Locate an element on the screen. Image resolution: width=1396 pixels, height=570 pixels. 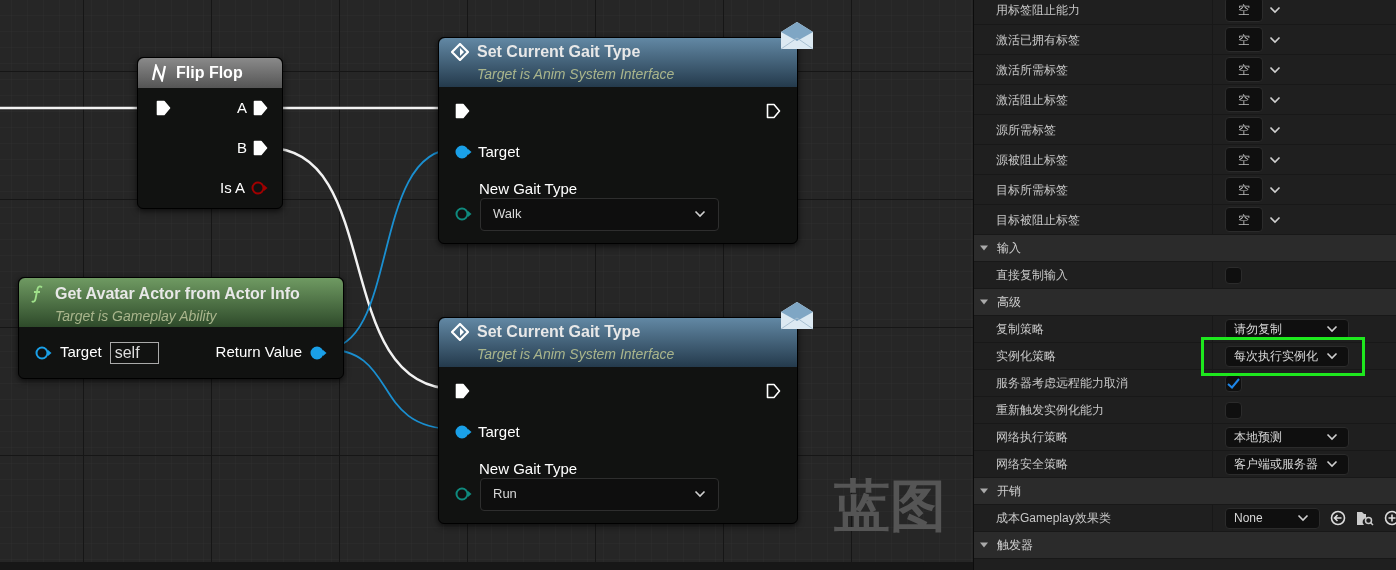
enum-dropdown: Run is located at coordinates (599, 494).